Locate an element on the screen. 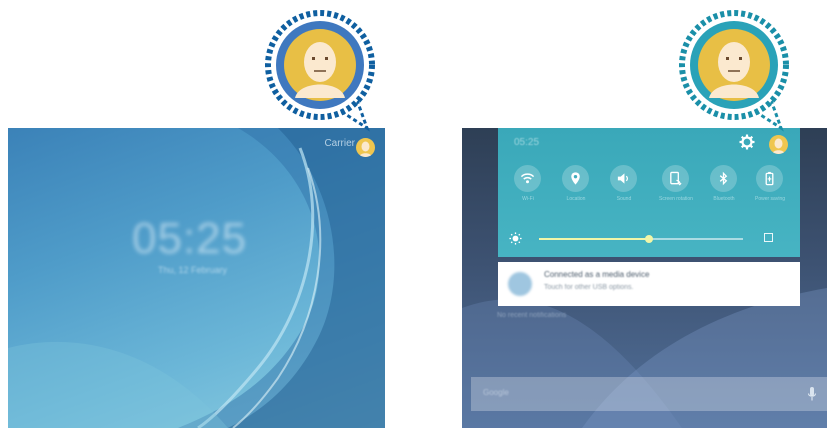 This screenshot has width=827, height=428. bluetooth-icon is located at coordinates (723, 178).